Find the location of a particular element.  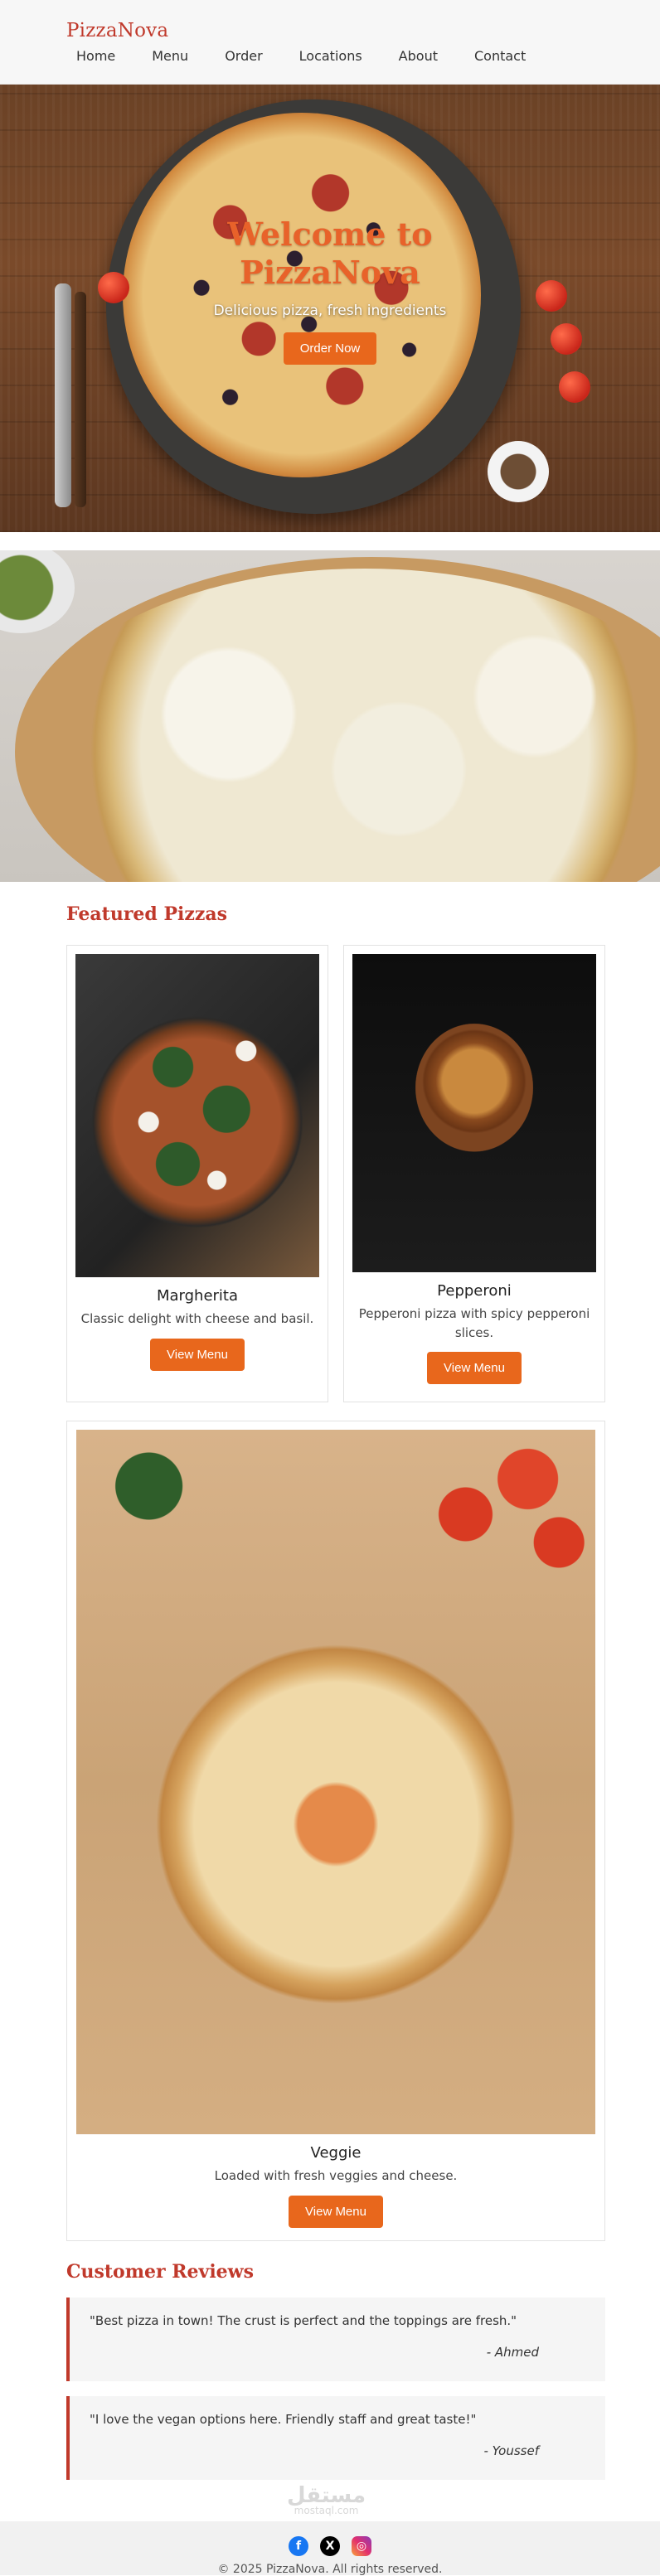

nav-order: Order is located at coordinates (244, 56).